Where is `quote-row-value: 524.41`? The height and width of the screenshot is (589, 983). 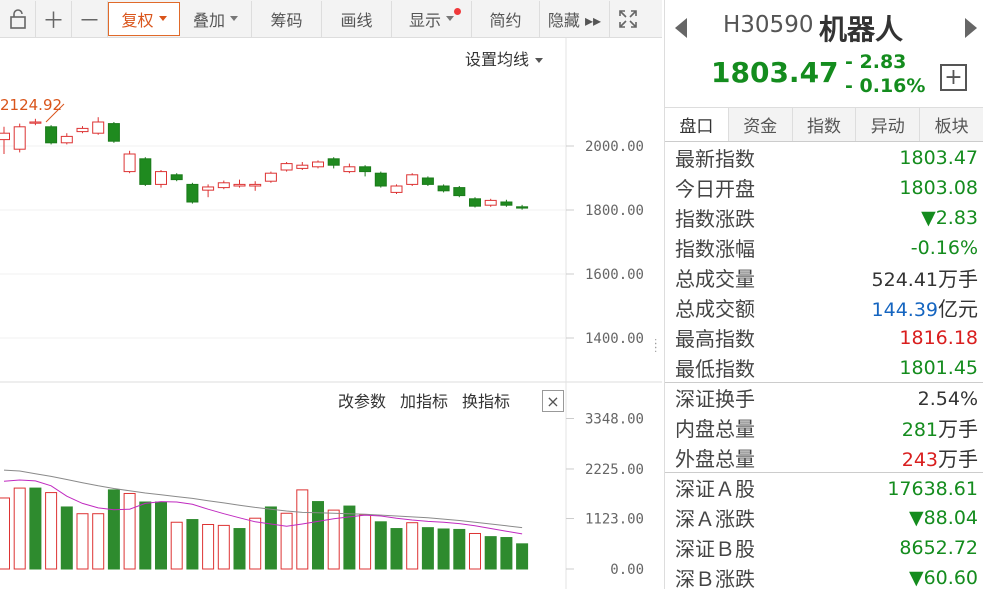 quote-row-value: 524.41 is located at coordinates (904, 279).